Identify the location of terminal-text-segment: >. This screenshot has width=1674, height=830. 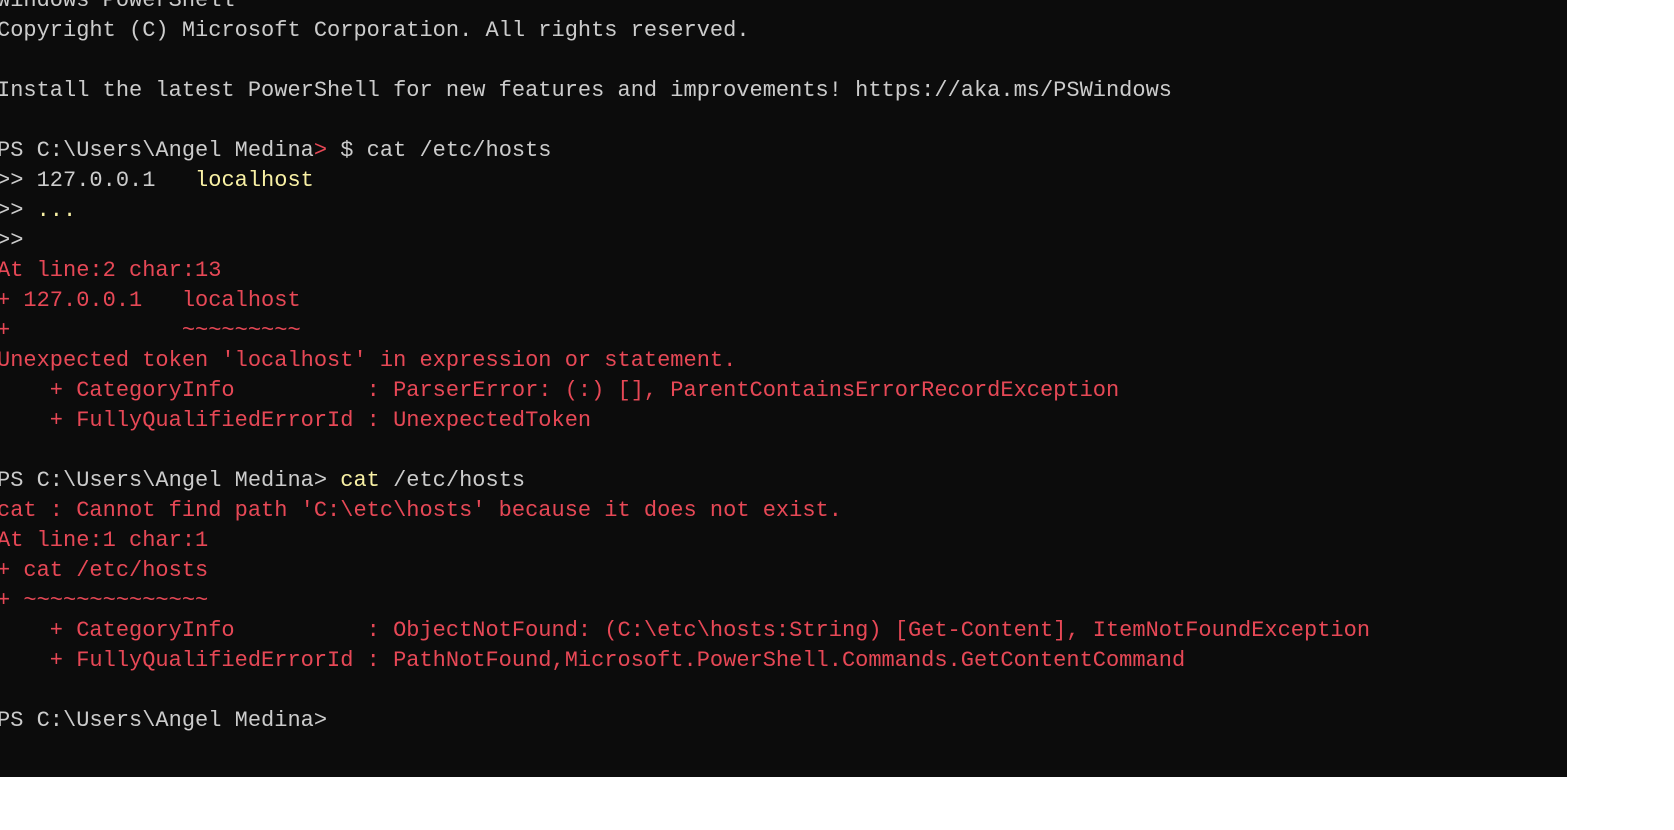
(320, 150).